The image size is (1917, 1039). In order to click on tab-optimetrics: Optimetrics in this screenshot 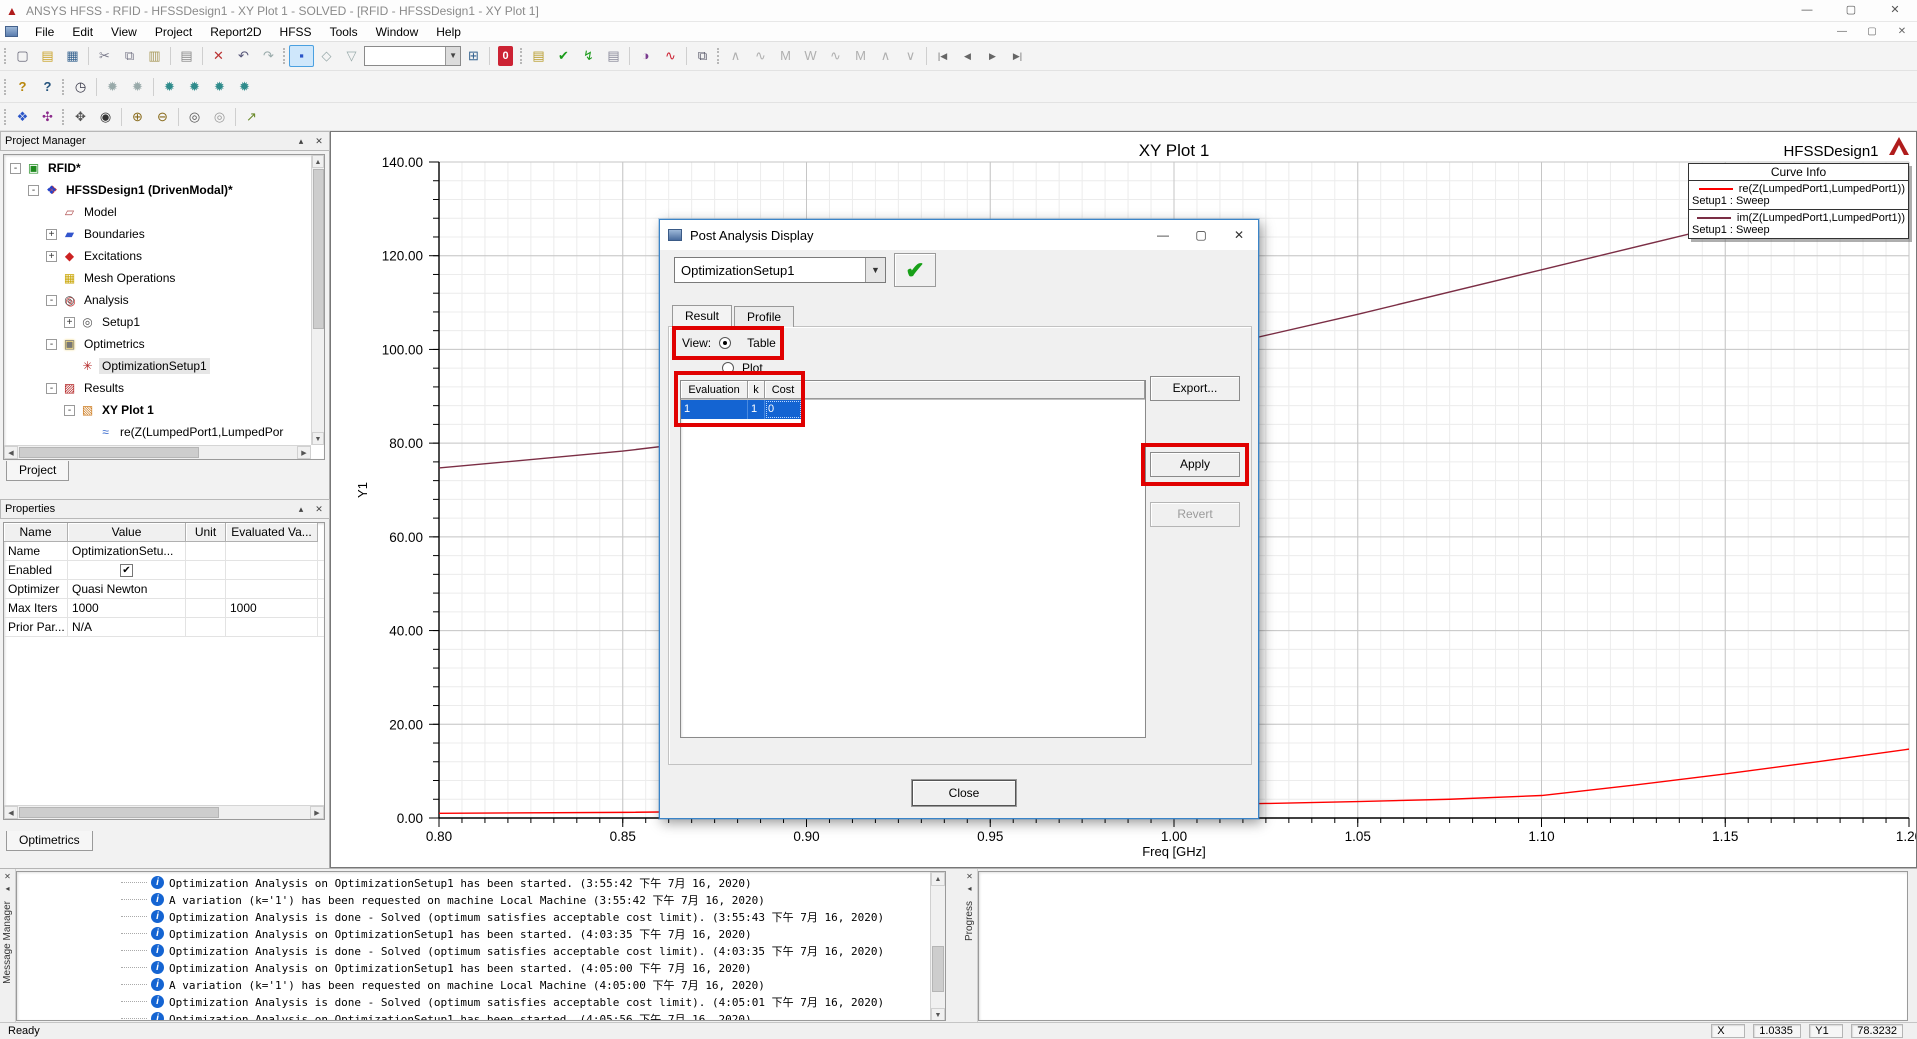, I will do `click(49, 841)`.